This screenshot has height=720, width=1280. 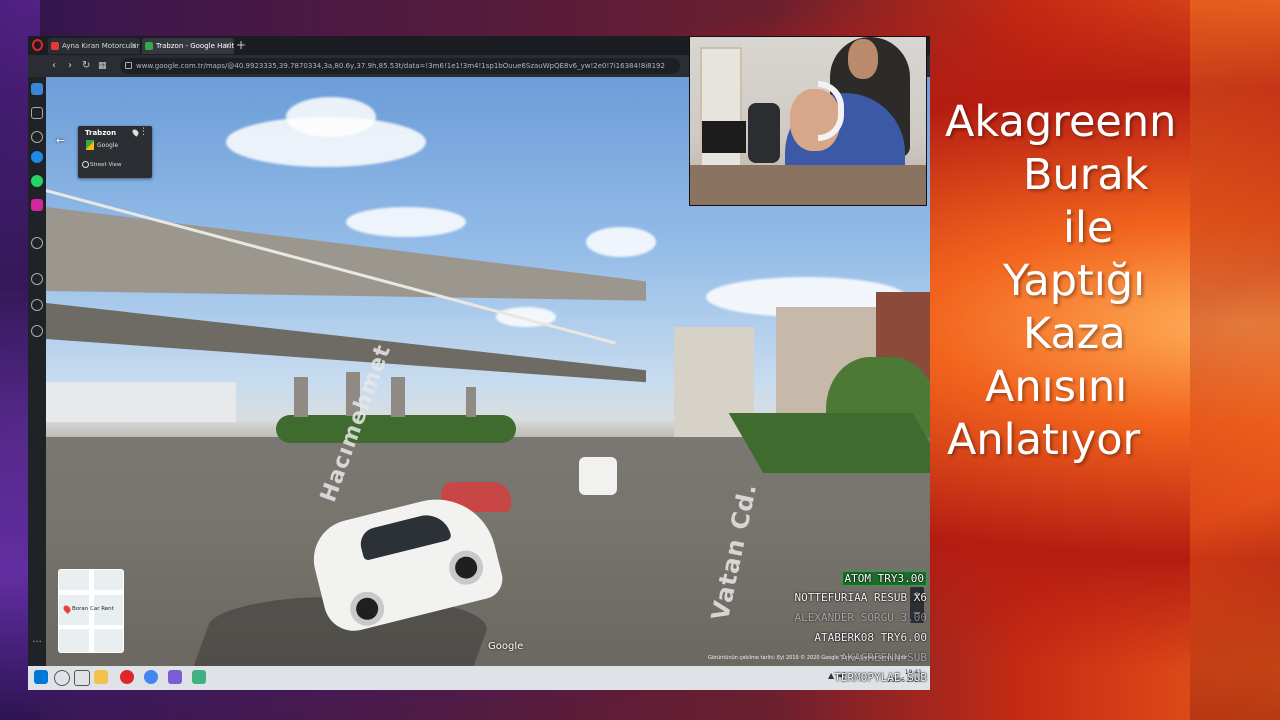 I want to click on player-icon, so click(x=37, y=243).